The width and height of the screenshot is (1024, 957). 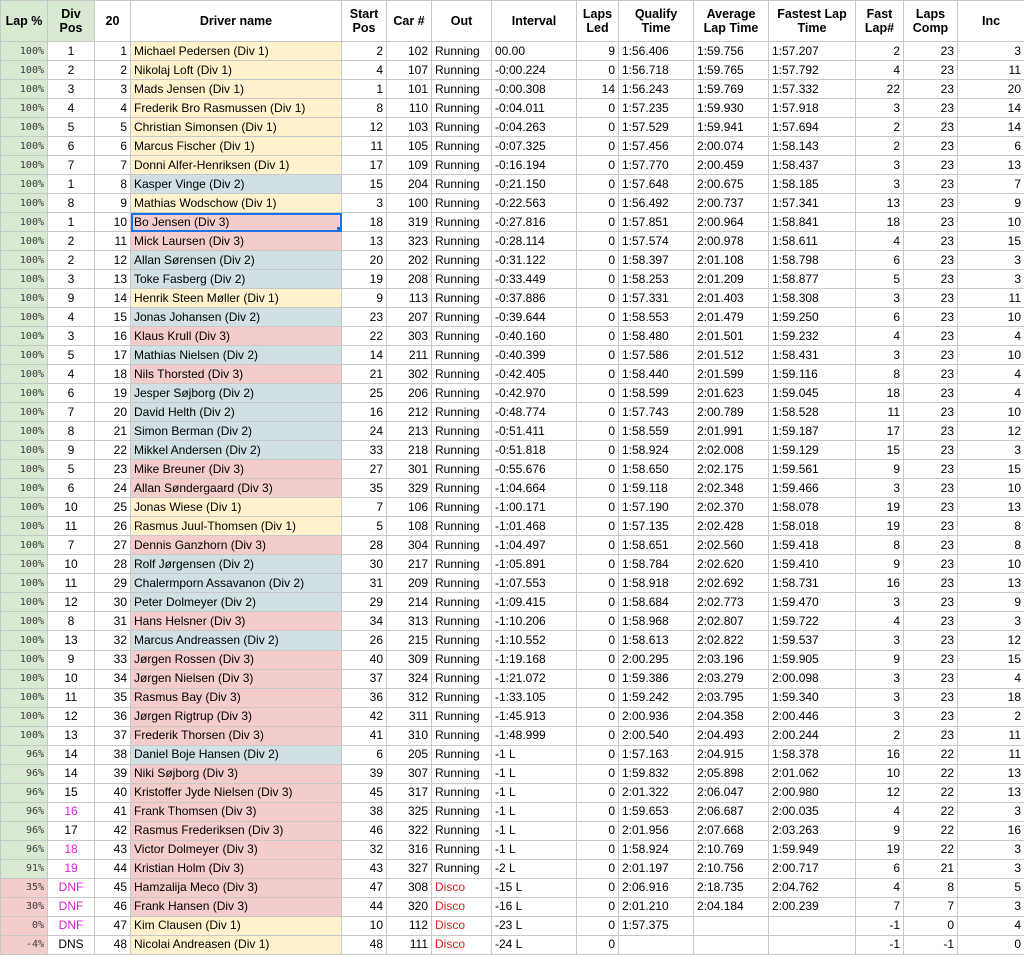 What do you see at coordinates (24, 21) in the screenshot?
I see `header-lap-pct: Lap %` at bounding box center [24, 21].